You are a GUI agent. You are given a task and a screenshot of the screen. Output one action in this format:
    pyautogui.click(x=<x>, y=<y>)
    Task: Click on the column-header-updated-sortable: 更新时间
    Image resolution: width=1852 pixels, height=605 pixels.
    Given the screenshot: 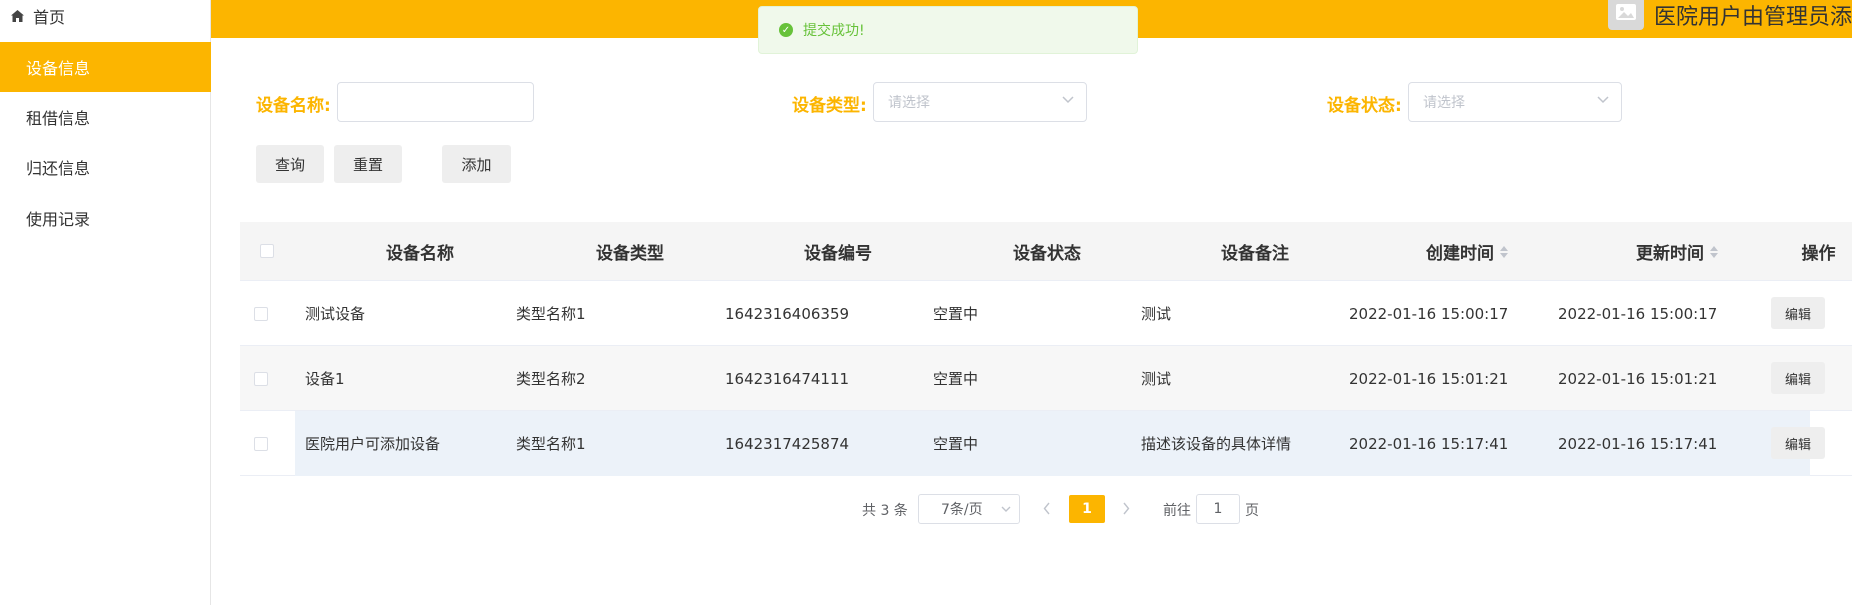 What is the action you would take?
    pyautogui.click(x=1677, y=251)
    